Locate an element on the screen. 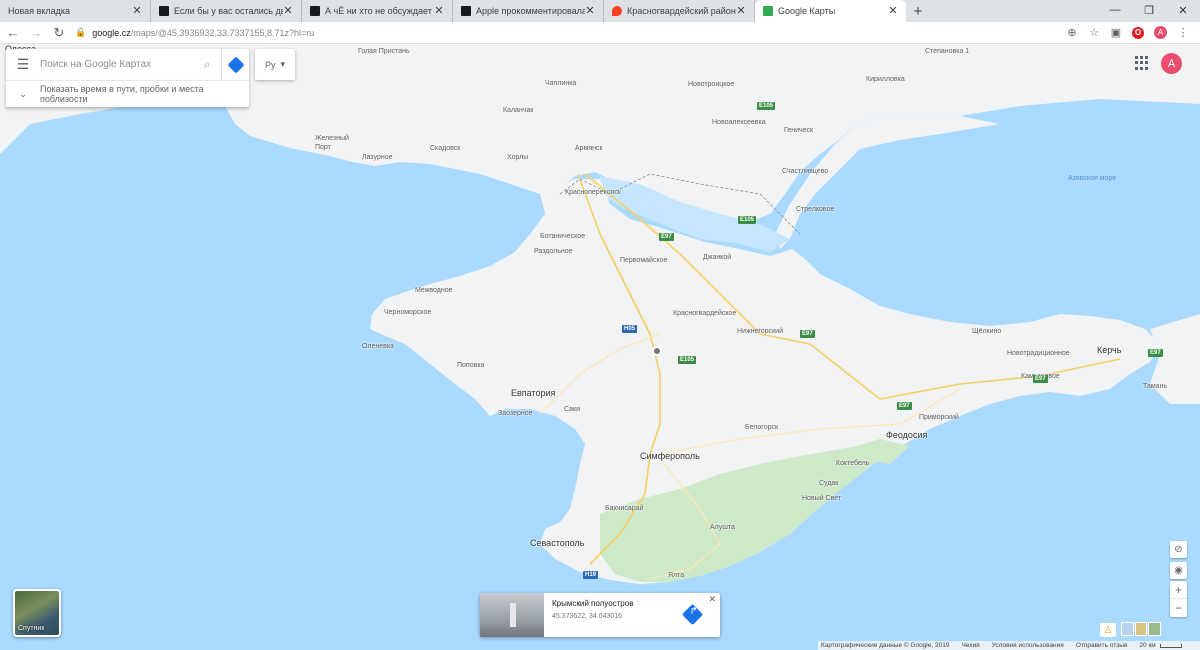 The image size is (1200, 650). minimize-button: — is located at coordinates (1115, 10).